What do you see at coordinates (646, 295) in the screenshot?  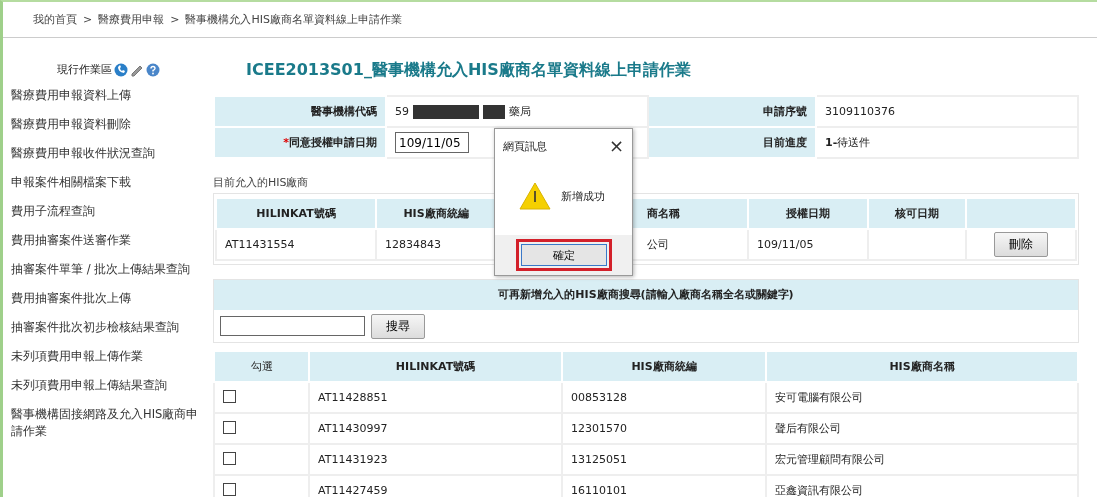 I see `search-heading: 可再新增允入的HIS廠商搜尋(請輸入廠商名稱全名或關鍵字)` at bounding box center [646, 295].